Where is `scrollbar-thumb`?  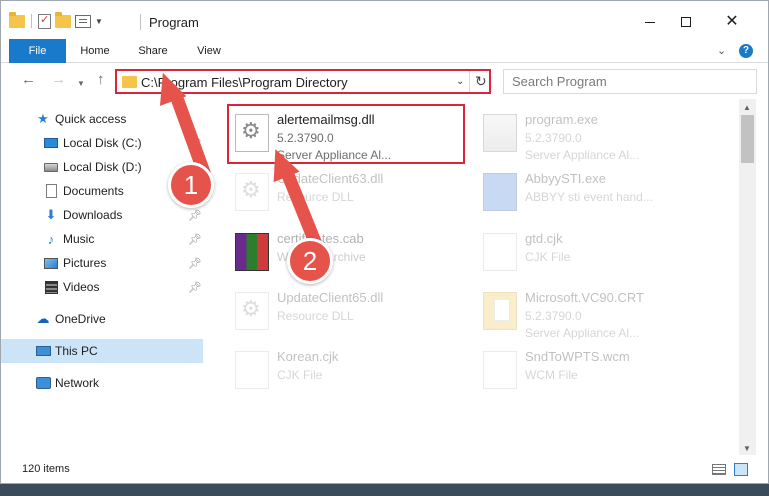 scrollbar-thumb is located at coordinates (747, 139).